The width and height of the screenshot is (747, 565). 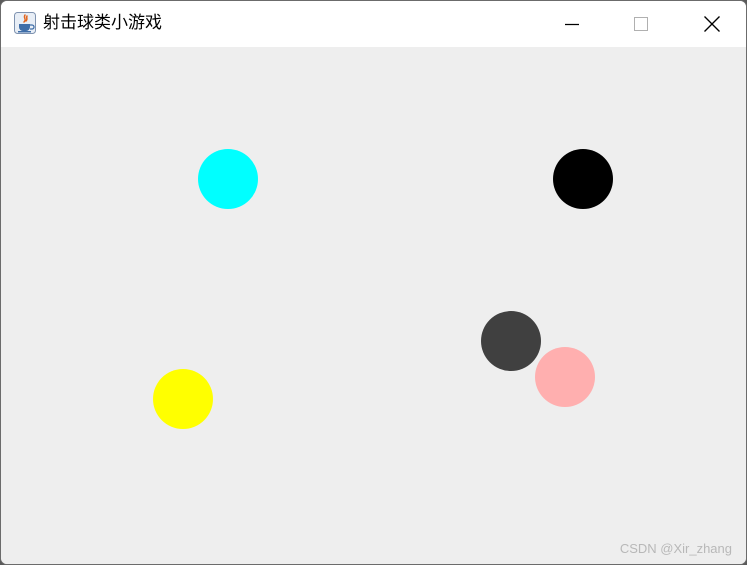 What do you see at coordinates (373, 24) in the screenshot?
I see `title-bar: 射击球类小游戏` at bounding box center [373, 24].